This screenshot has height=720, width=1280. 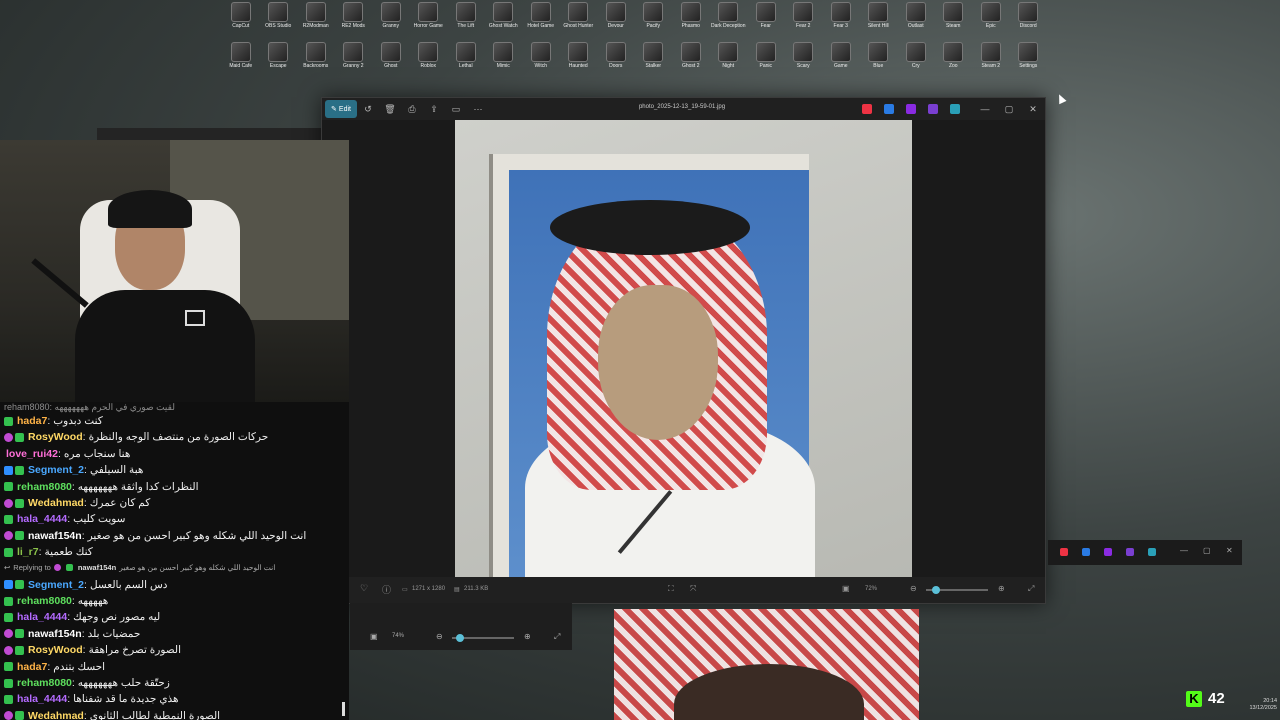 I want to click on desktop-shortcut: Pacify, so click(x=654, y=21).